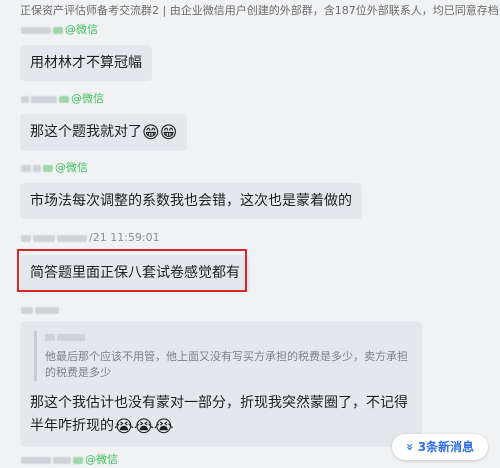 The height and width of the screenshot is (468, 500). What do you see at coordinates (36, 30) in the screenshot?
I see `blurred-name` at bounding box center [36, 30].